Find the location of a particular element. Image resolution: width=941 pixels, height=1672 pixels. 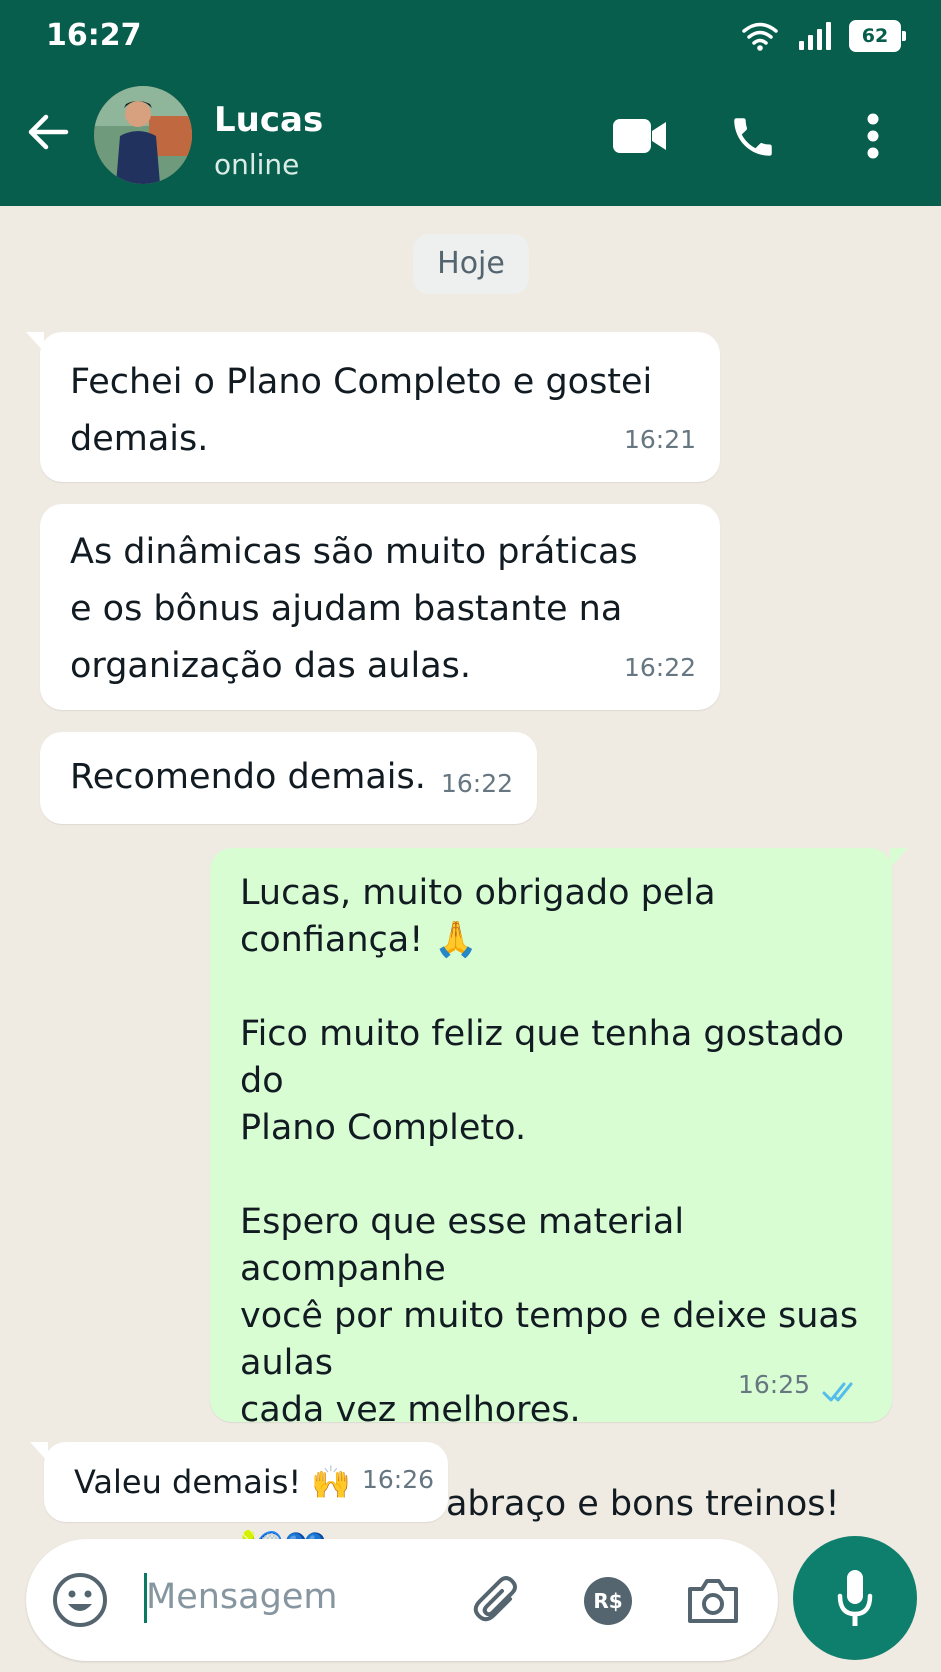

avatar-photo is located at coordinates (143, 135).